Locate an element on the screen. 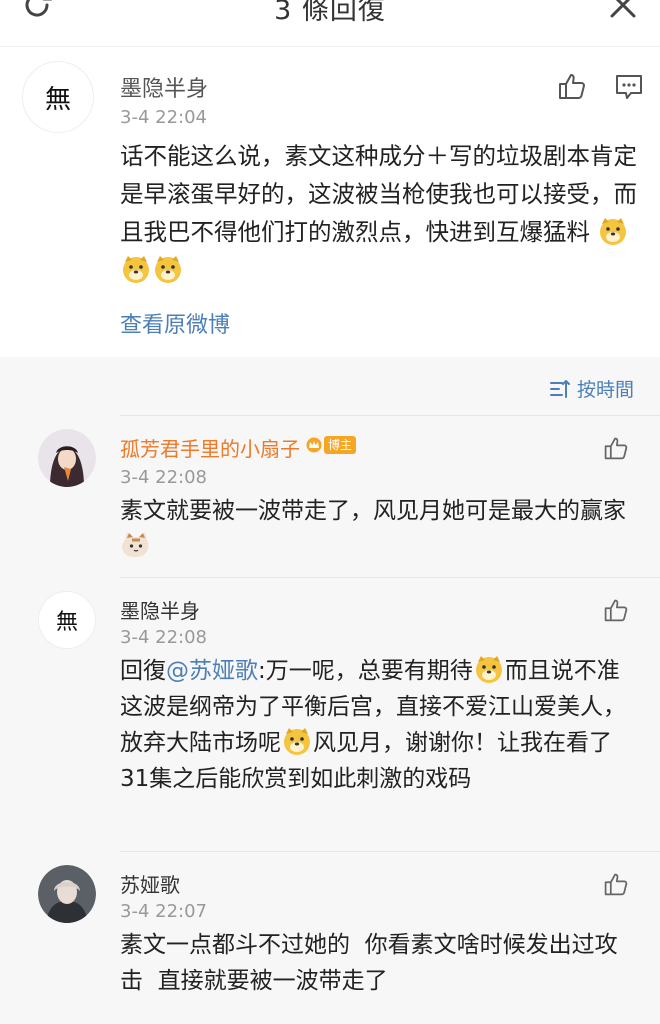  view-original-link: 查看原微博 is located at coordinates (175, 323).